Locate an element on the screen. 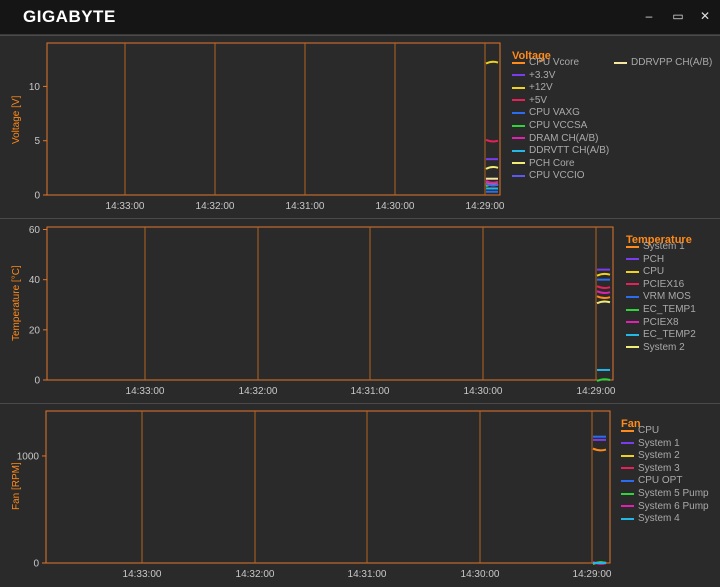 The height and width of the screenshot is (587, 720). legend-label: System 4 is located at coordinates (659, 519).